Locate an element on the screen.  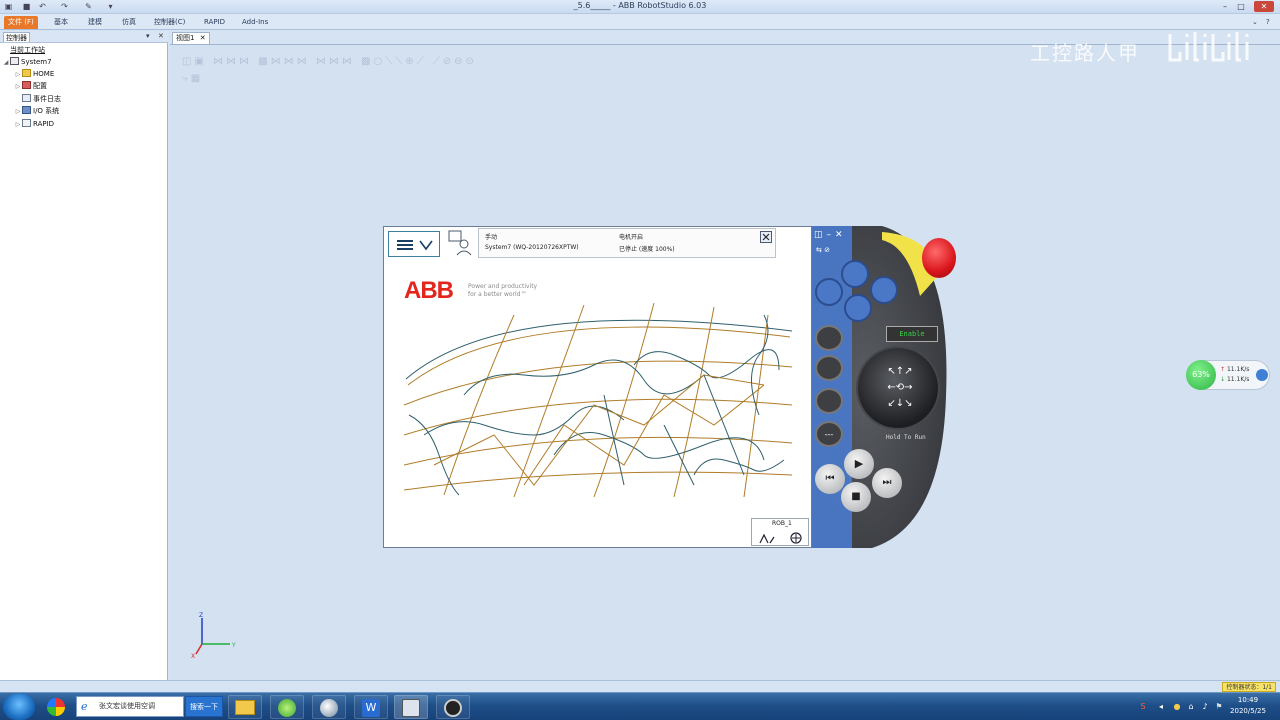
tree-item-label: System7 is located at coordinates (36, 62).